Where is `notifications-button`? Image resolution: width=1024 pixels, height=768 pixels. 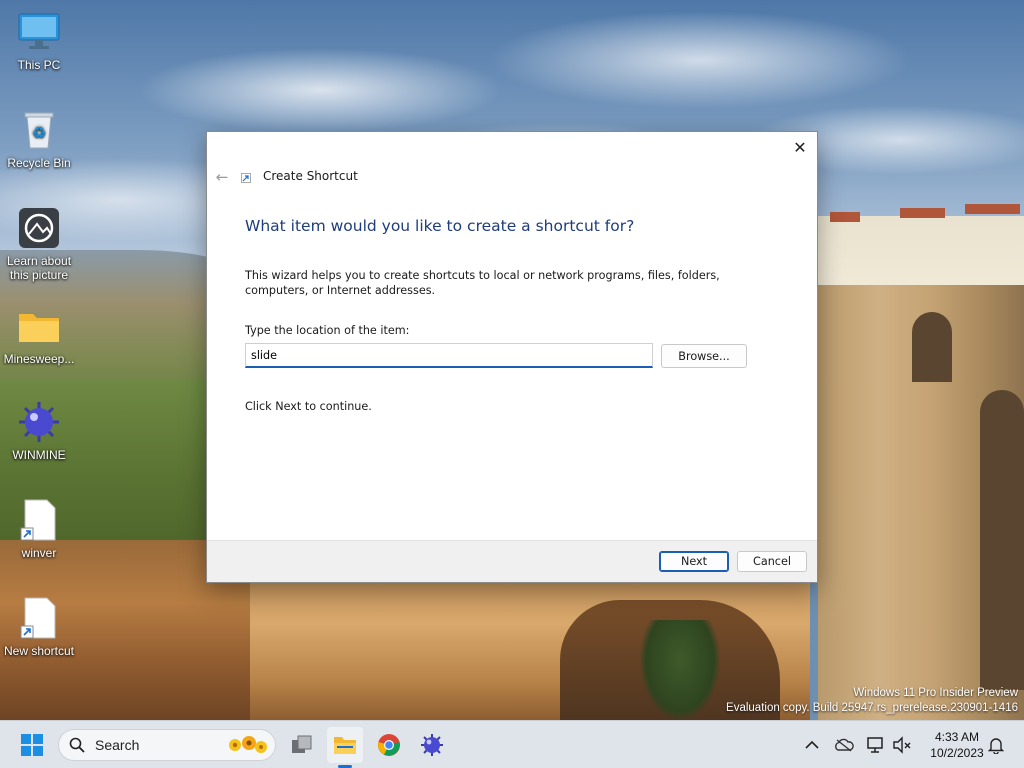
notifications-button is located at coordinates (996, 745).